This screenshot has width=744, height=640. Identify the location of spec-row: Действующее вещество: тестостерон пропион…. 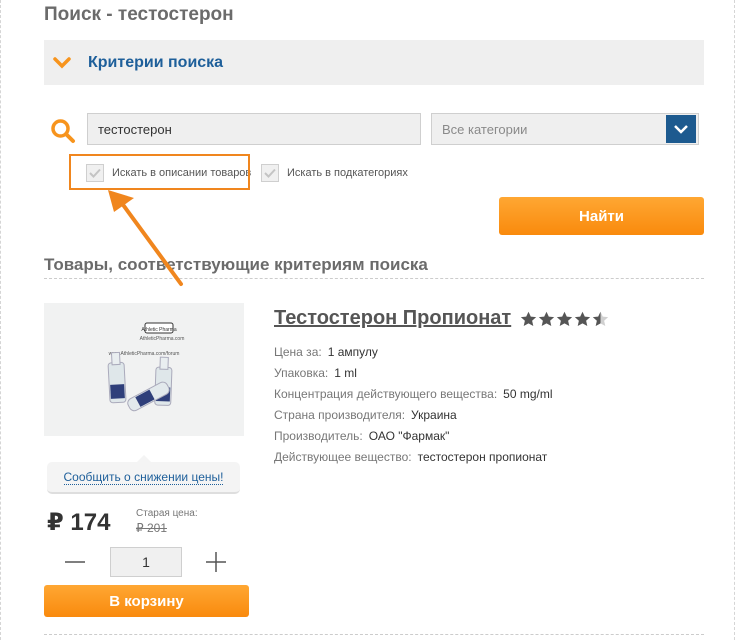
(413, 457).